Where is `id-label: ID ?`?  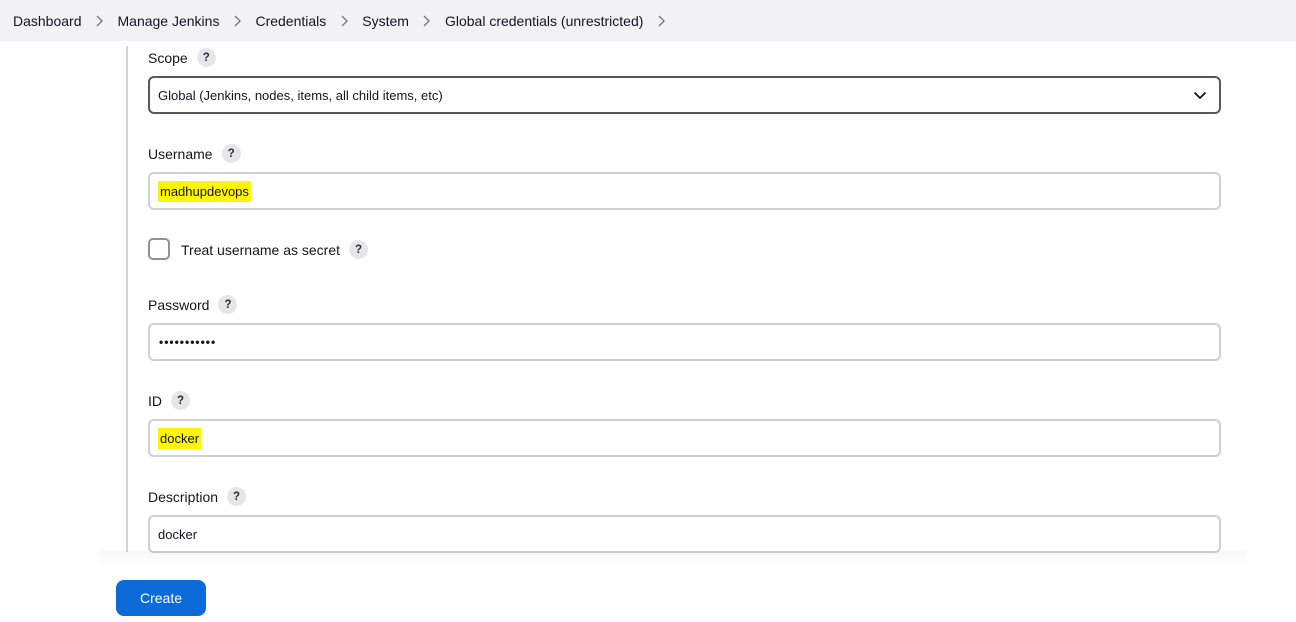
id-label: ID ? is located at coordinates (169, 400).